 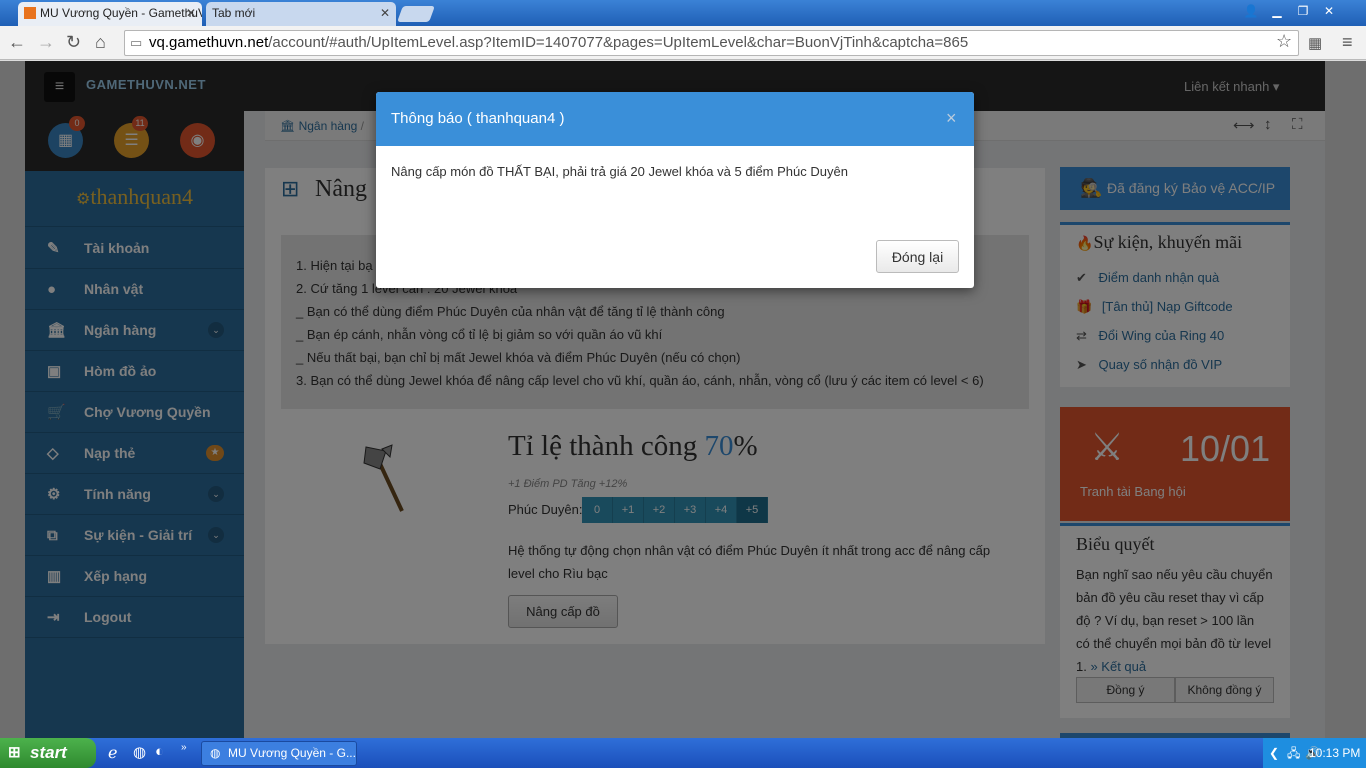 What do you see at coordinates (159, 751) in the screenshot?
I see `firefox-icon: ◐` at bounding box center [159, 751].